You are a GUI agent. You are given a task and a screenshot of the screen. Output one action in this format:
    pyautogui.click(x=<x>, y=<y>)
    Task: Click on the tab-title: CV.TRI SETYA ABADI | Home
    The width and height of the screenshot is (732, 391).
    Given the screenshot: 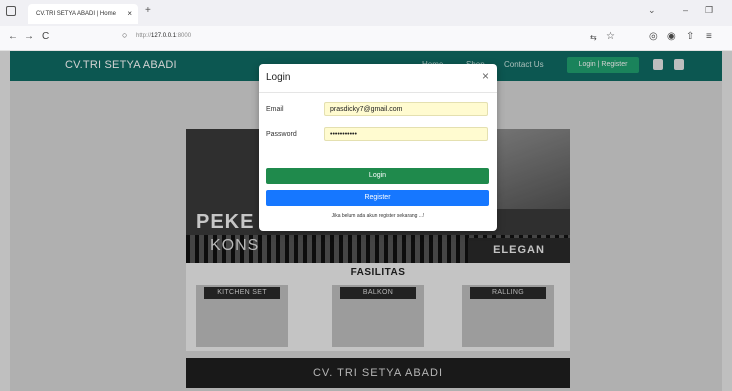 What is the action you would take?
    pyautogui.click(x=76, y=14)
    